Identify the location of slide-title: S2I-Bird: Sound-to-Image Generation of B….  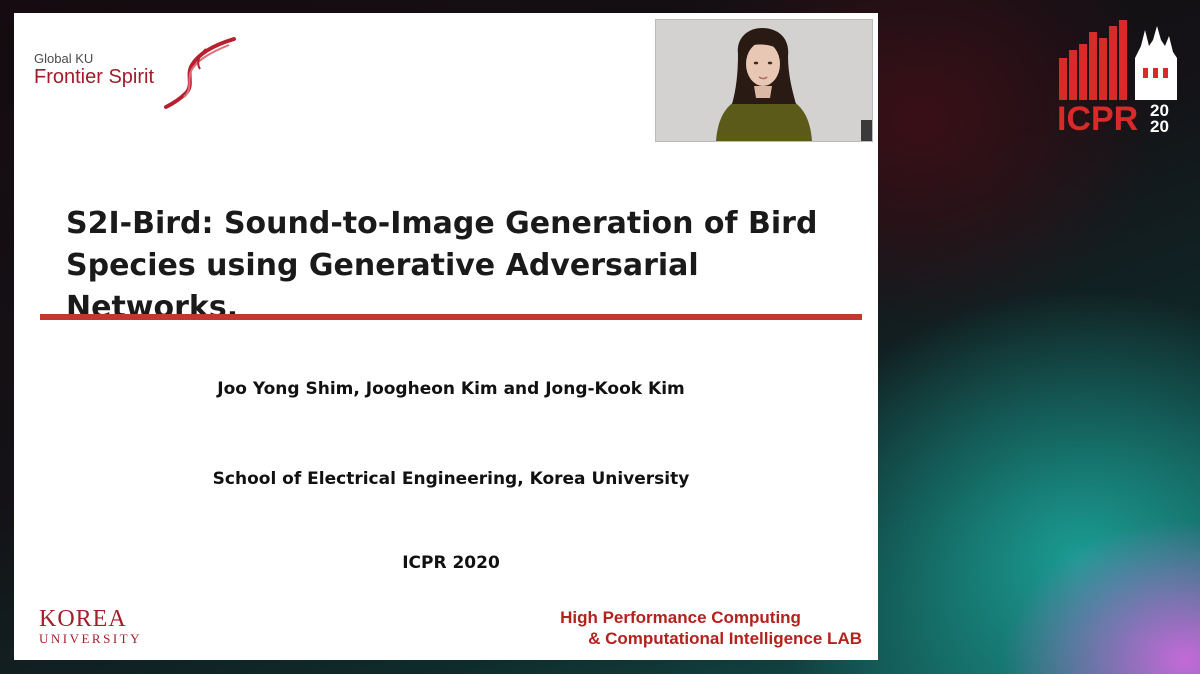
(461, 266).